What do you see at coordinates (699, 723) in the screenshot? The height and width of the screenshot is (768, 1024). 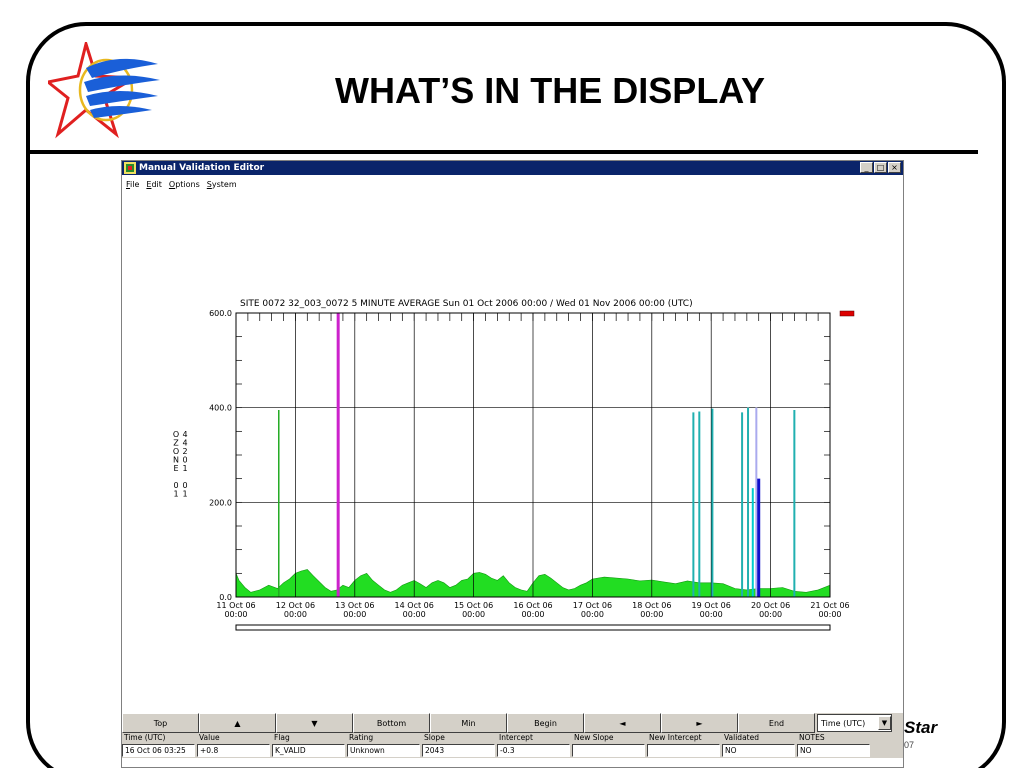 I see `right-arrow-button: ►` at bounding box center [699, 723].